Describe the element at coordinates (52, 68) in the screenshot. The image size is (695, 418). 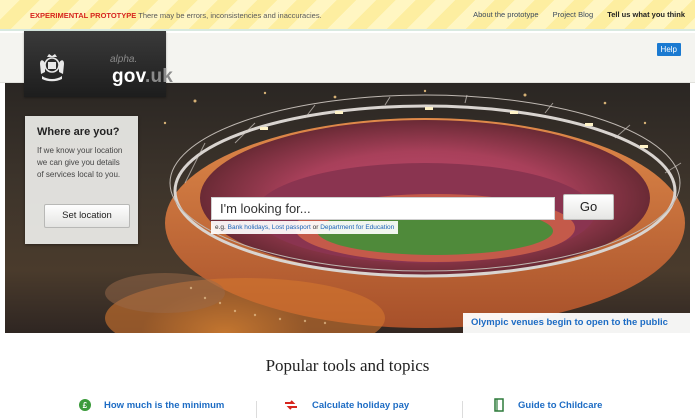
I see `royal-crest-icon` at that location.